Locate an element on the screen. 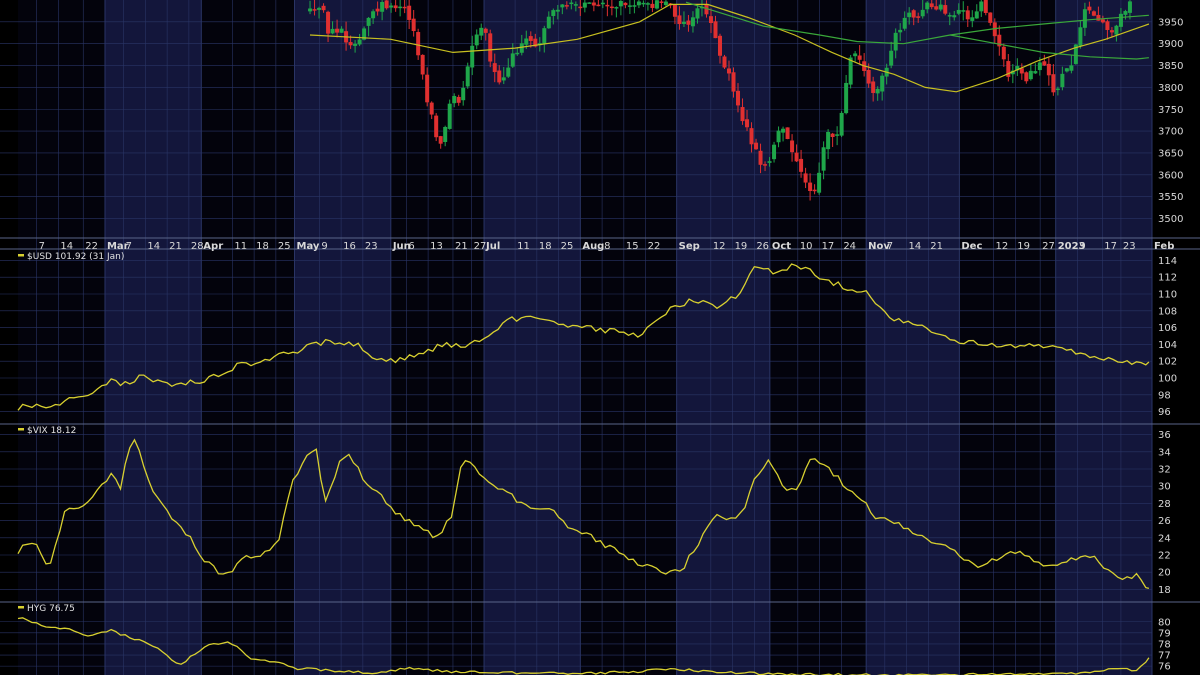 This screenshot has height=675, width=1200. y-tick-label: 20 is located at coordinates (1164, 573).